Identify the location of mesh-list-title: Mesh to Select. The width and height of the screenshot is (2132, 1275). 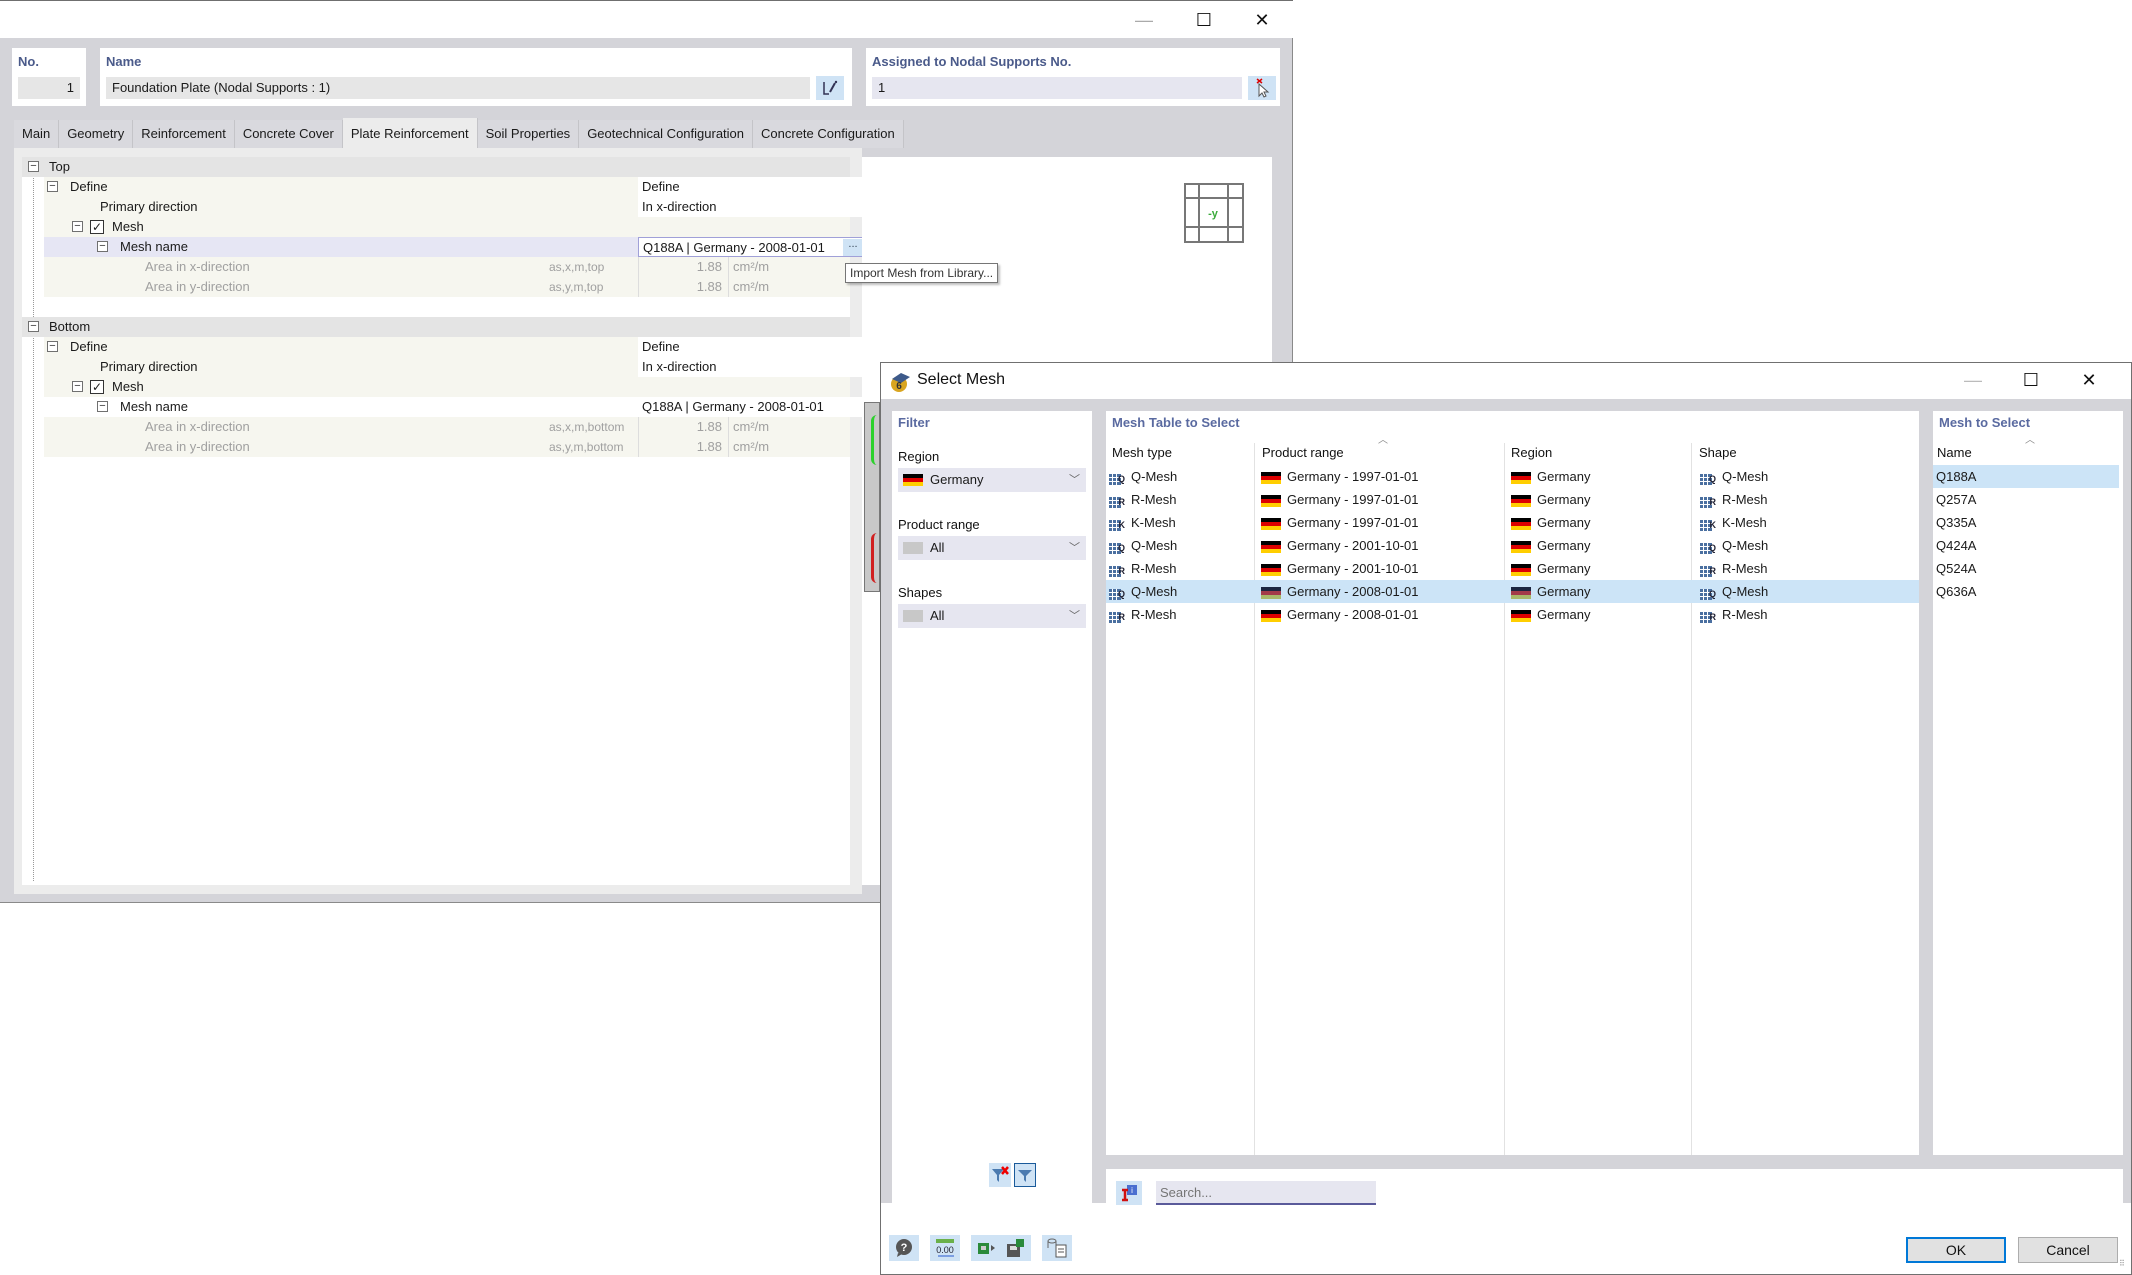
(1985, 422).